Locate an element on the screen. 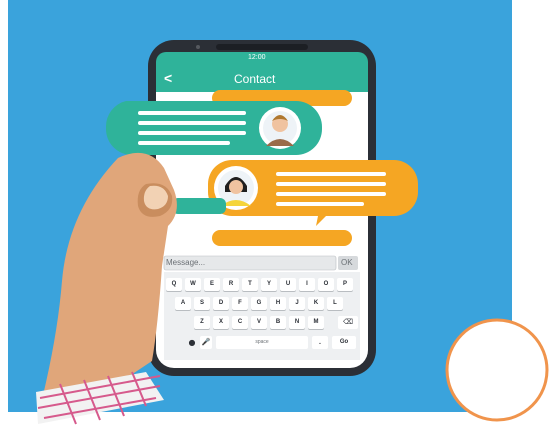  key-i: I is located at coordinates (307, 284).